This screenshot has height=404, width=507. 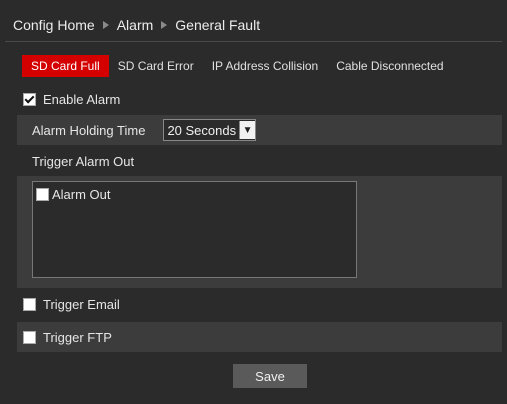 What do you see at coordinates (218, 25) in the screenshot?
I see `breadcrumb-general-fault: General Fault` at bounding box center [218, 25].